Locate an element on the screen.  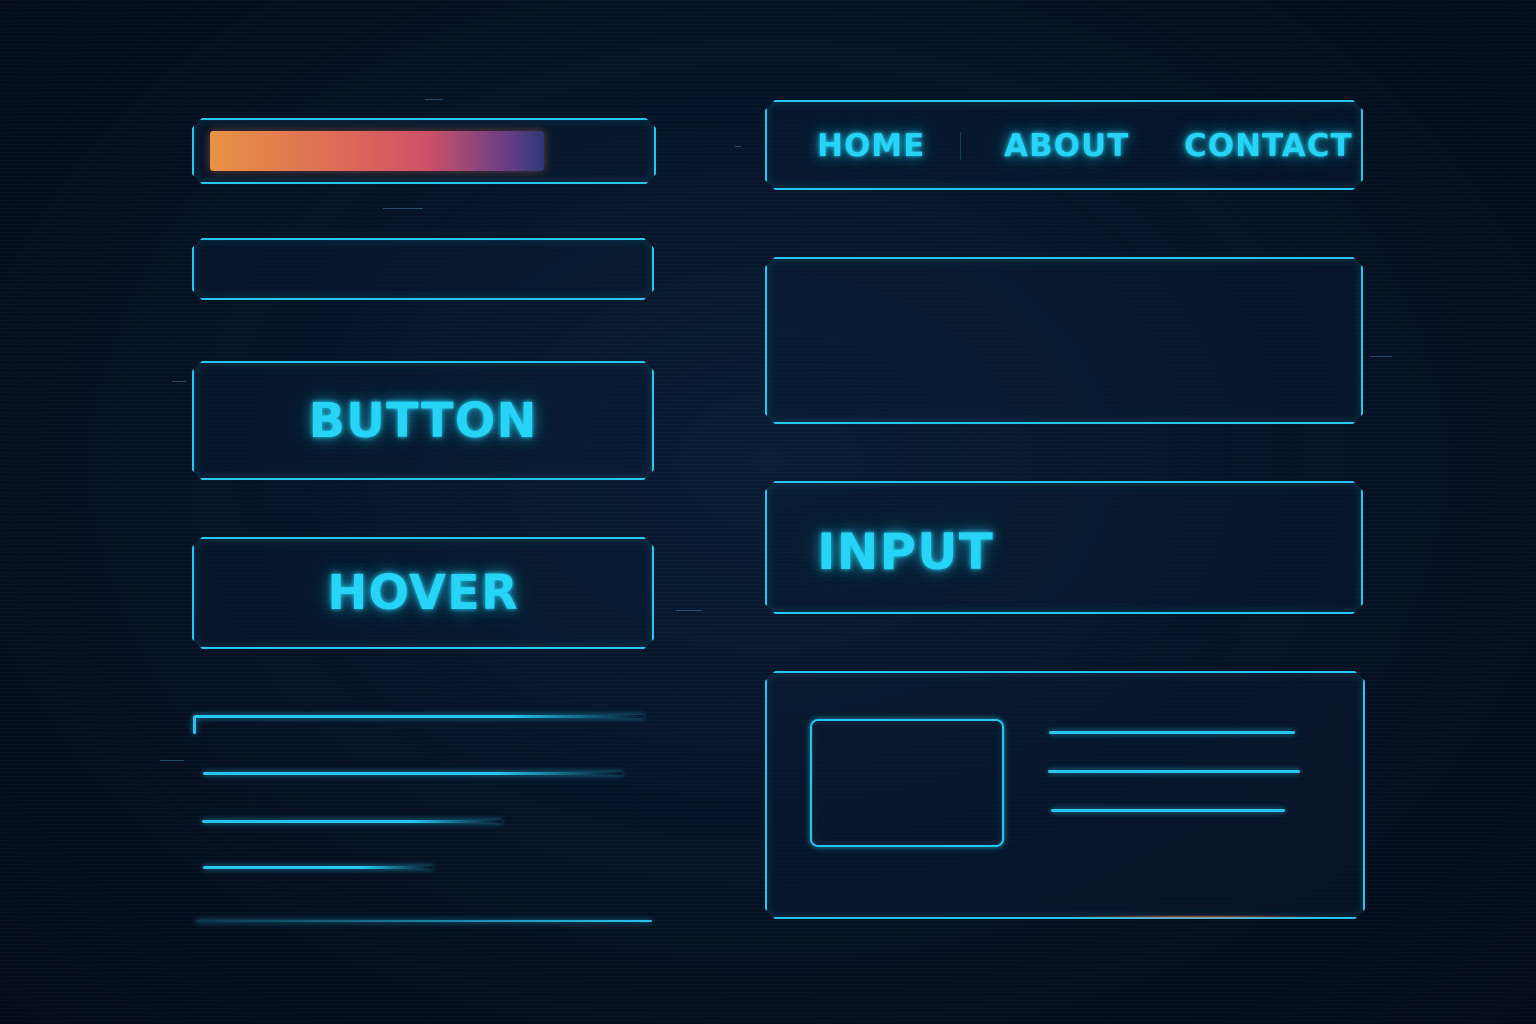
primary-button: BUTTON is located at coordinates (423, 420).